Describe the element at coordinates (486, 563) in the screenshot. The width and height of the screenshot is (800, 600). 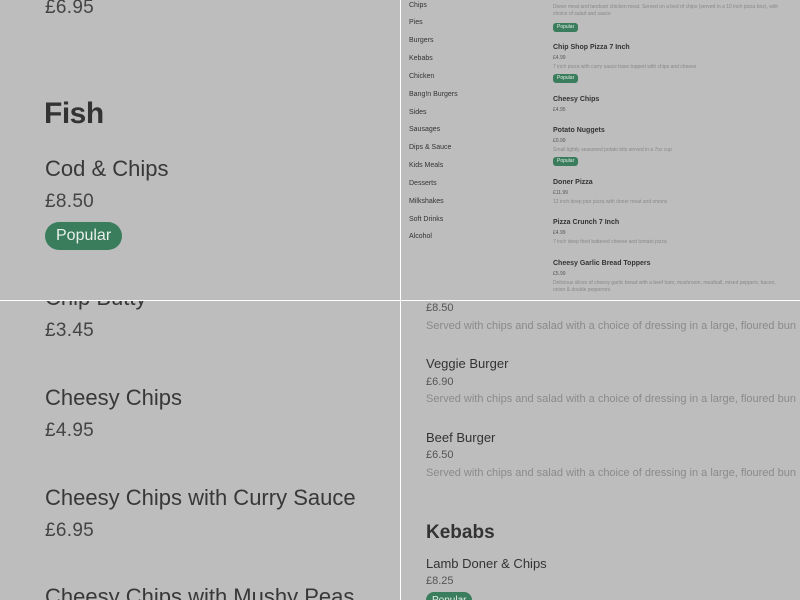
I see `item-name: Lamb Doner & Chips` at that location.